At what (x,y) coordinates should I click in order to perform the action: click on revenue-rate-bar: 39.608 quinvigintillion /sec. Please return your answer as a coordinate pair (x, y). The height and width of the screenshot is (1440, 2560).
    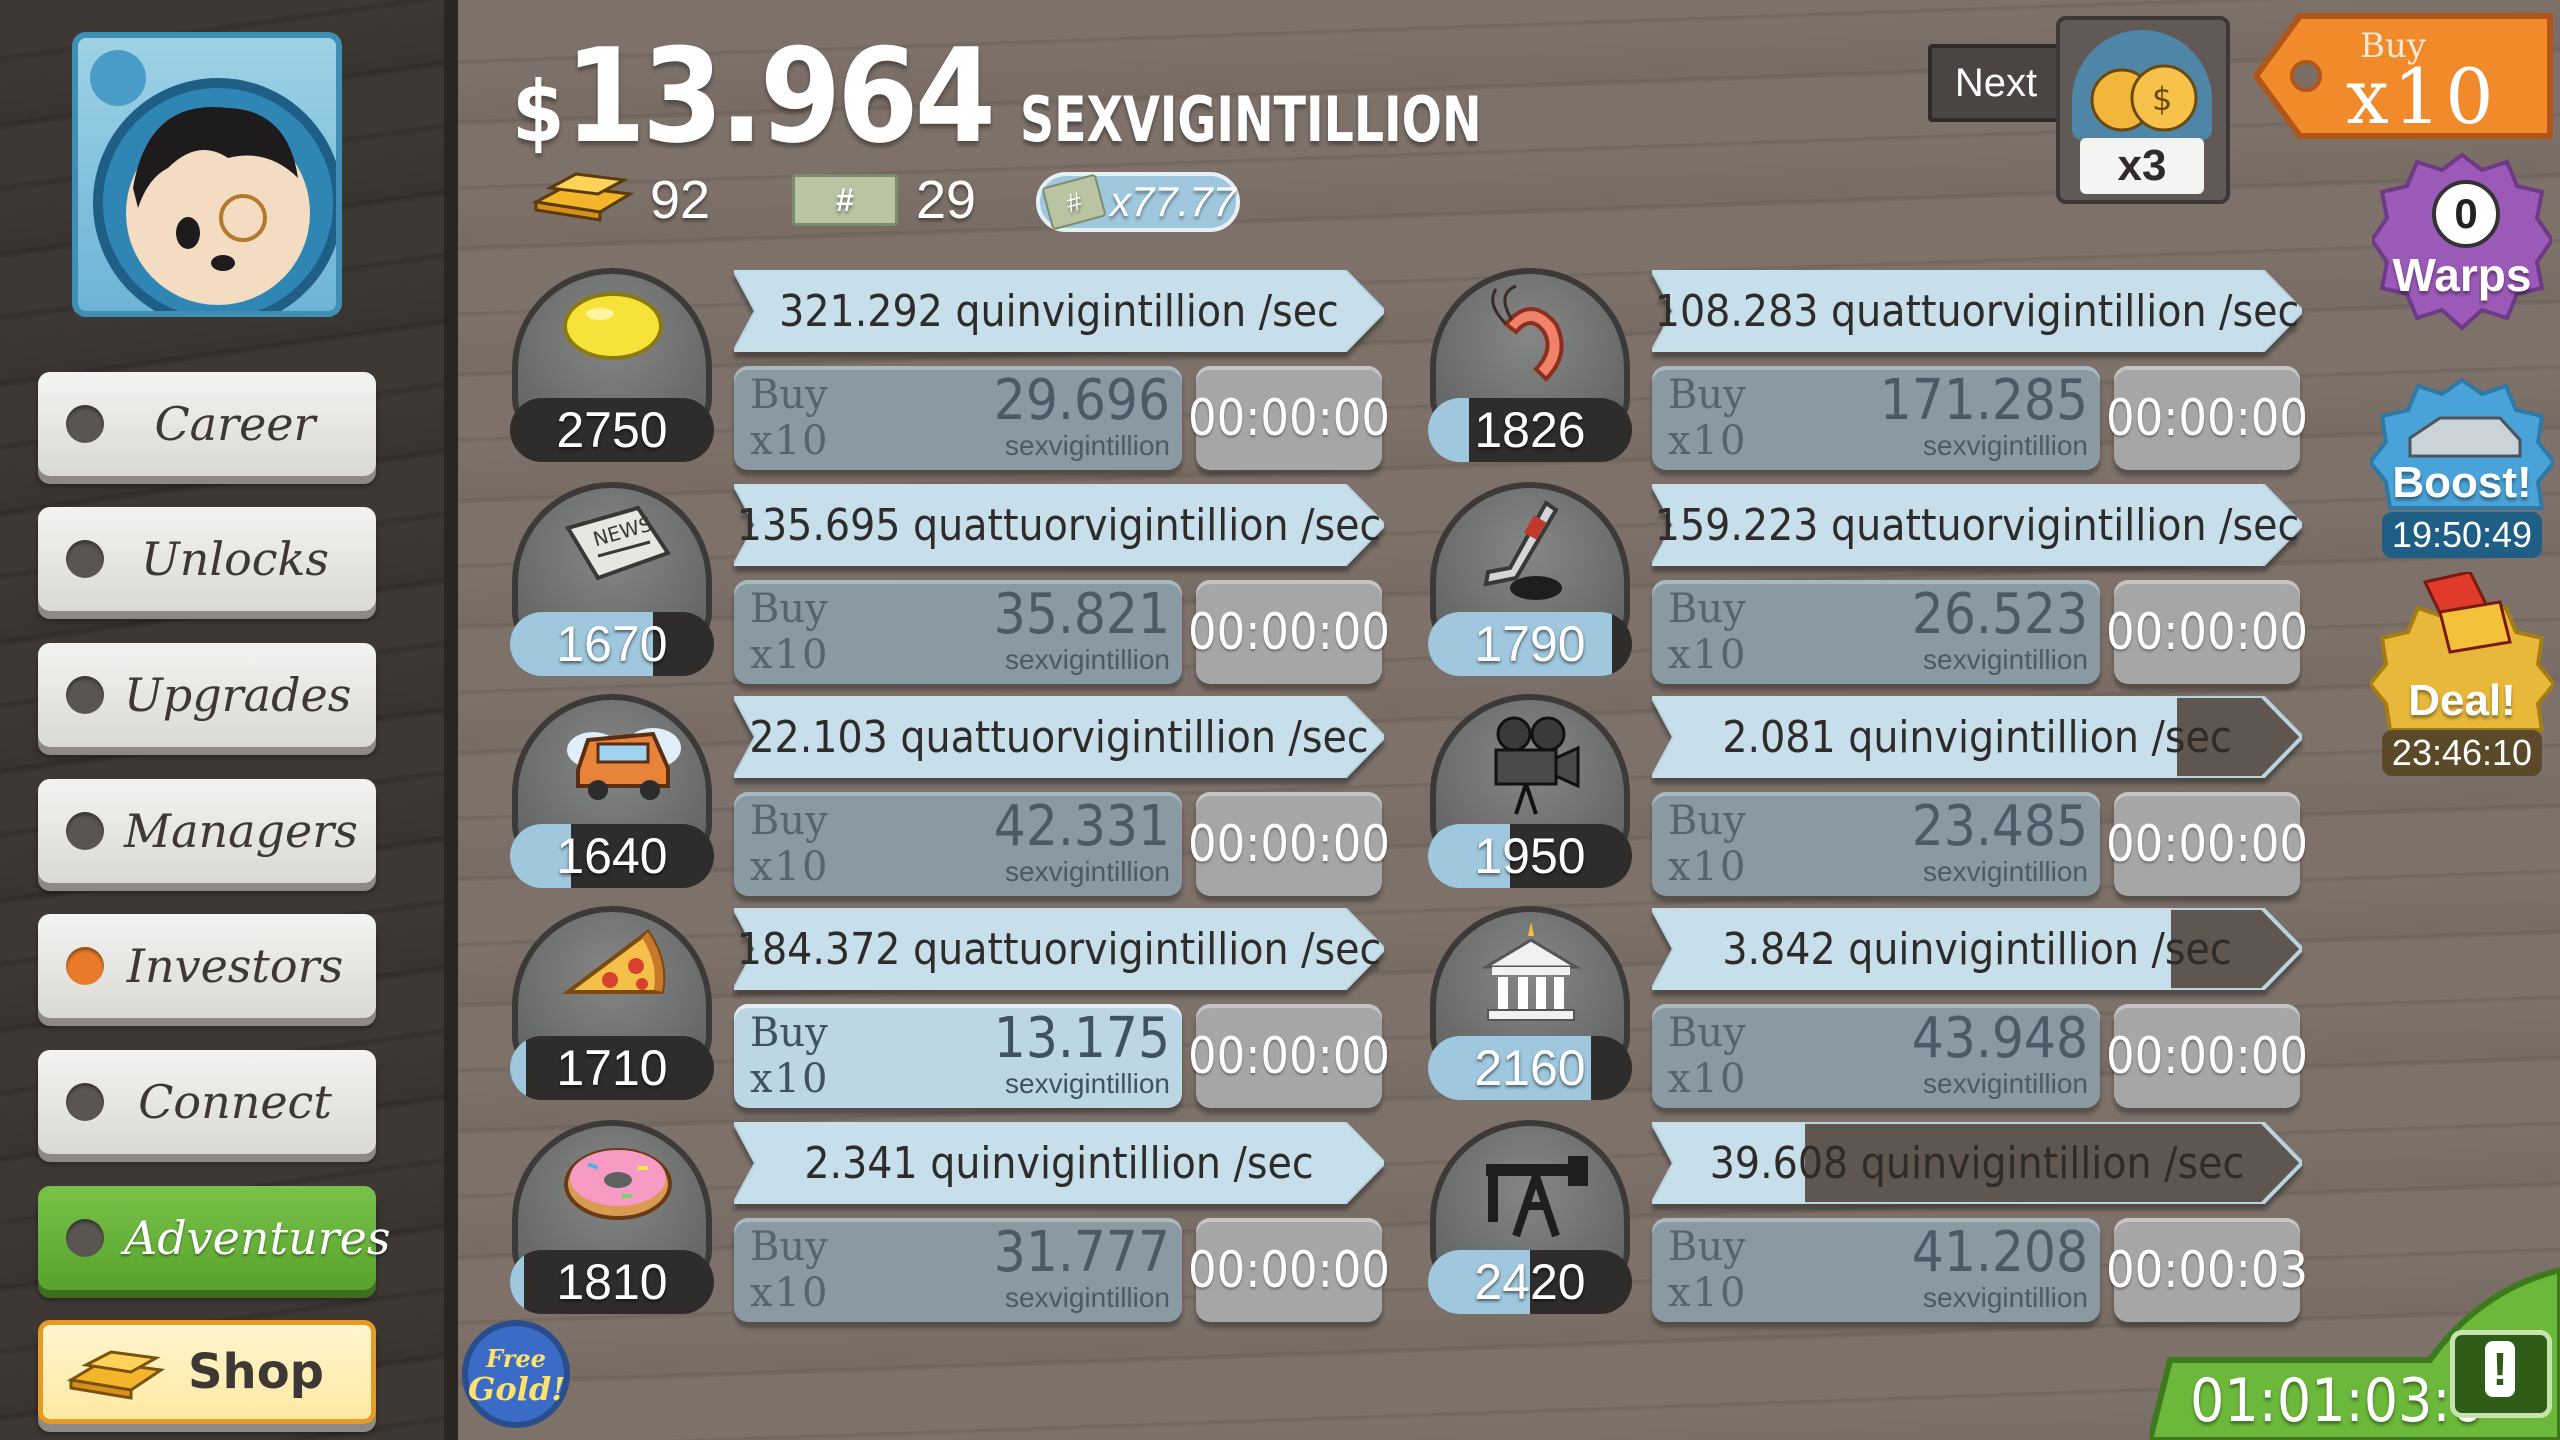
    Looking at the image, I should click on (1977, 1163).